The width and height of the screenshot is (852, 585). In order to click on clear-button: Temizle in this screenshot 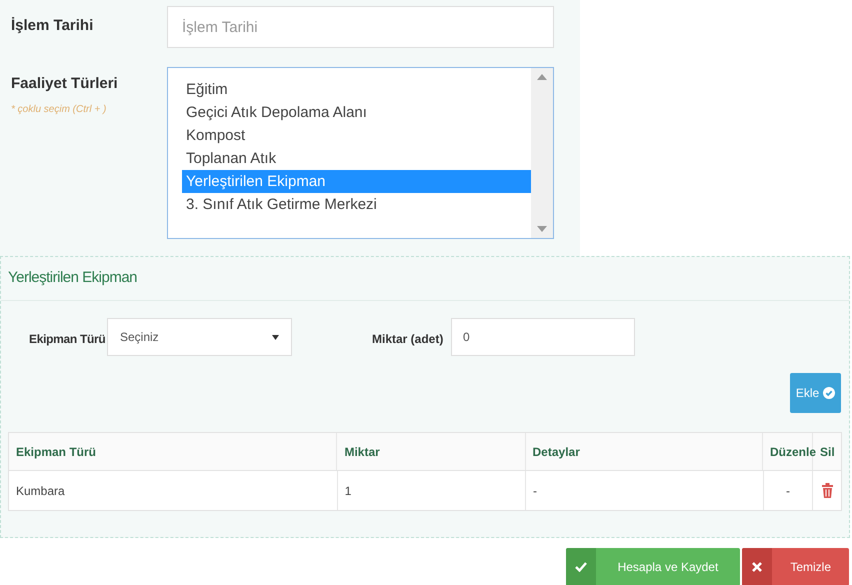, I will do `click(795, 566)`.